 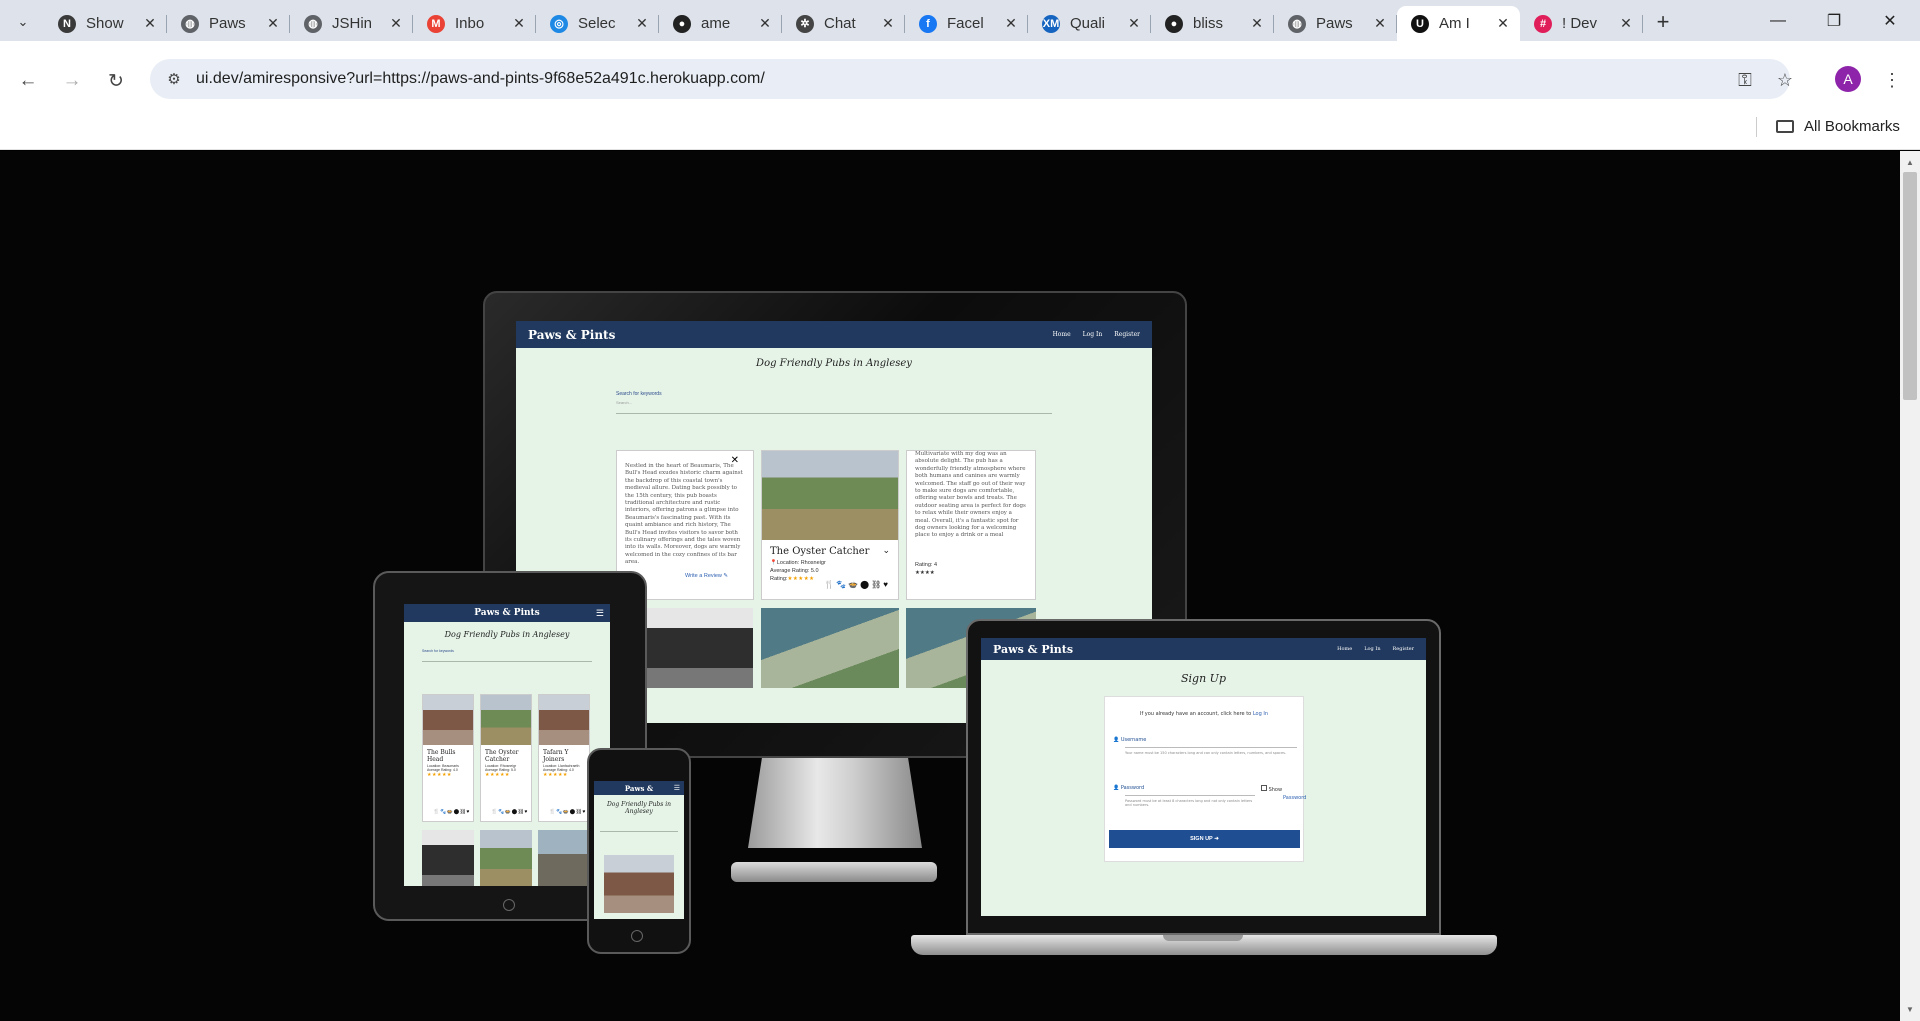 What do you see at coordinates (639, 788) in the screenshot?
I see `site-brand: Paws &` at bounding box center [639, 788].